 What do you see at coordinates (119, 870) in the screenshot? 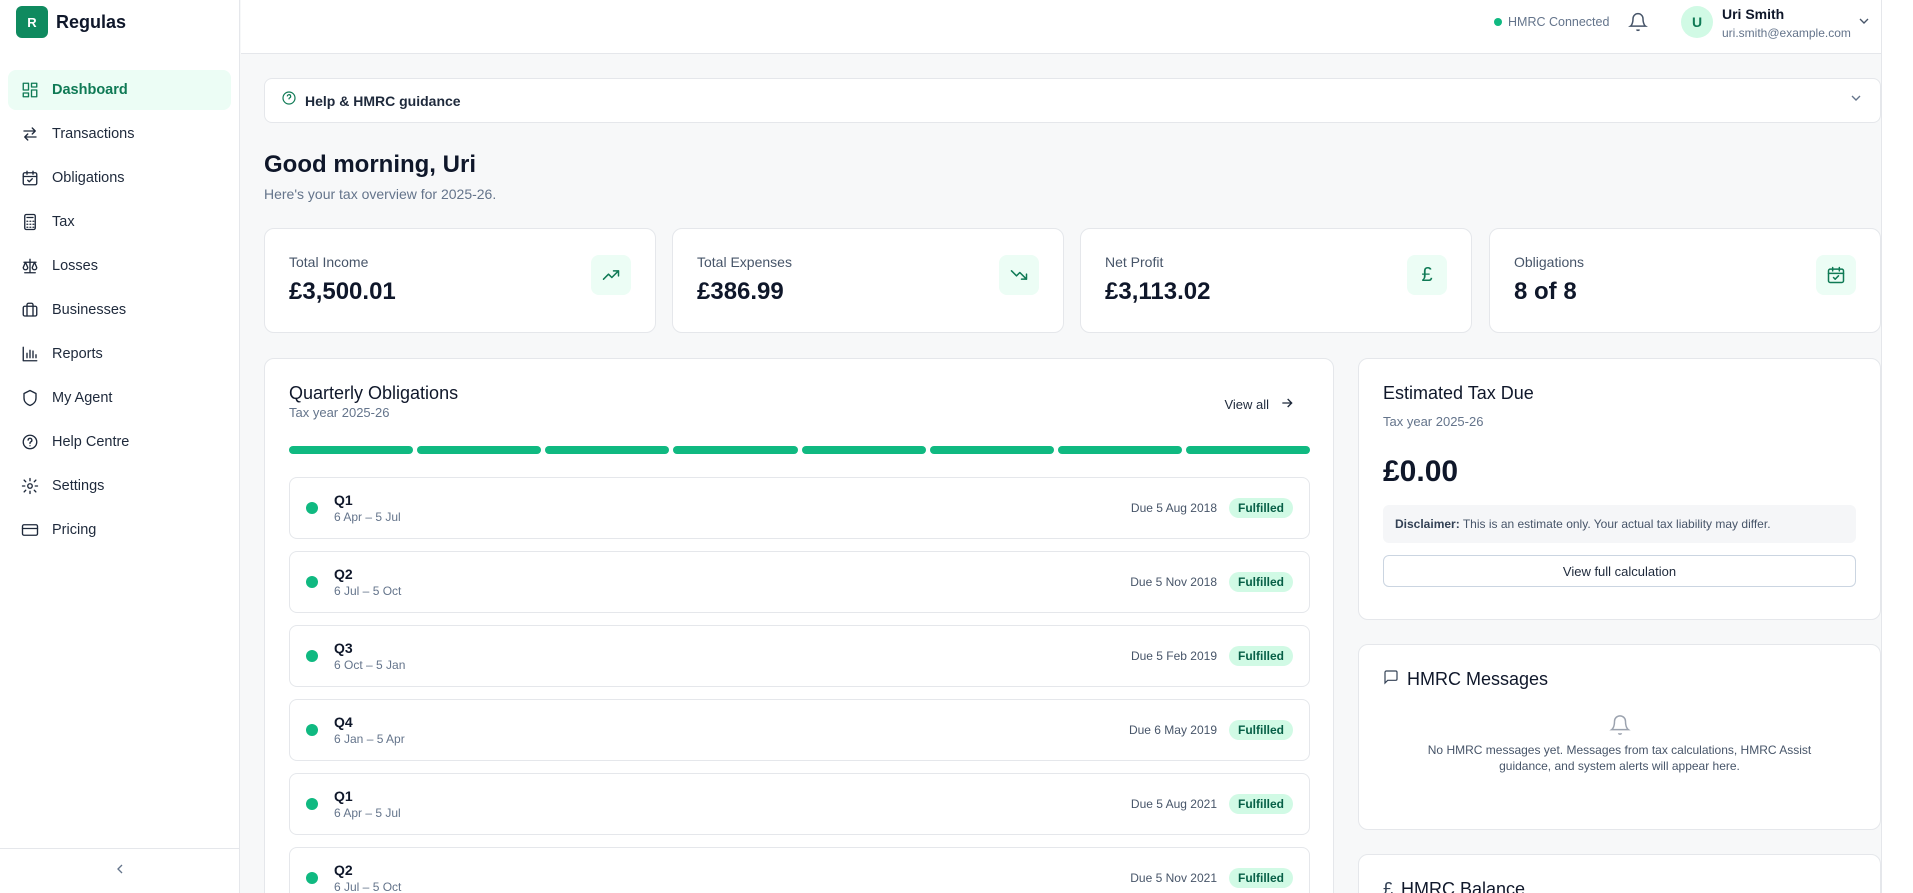
I see `sidebar-collapse-button` at bounding box center [119, 870].